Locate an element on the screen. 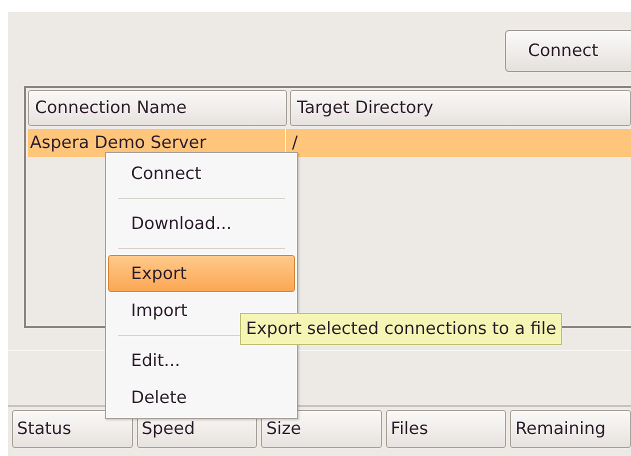  menu-item: Export is located at coordinates (201, 273).